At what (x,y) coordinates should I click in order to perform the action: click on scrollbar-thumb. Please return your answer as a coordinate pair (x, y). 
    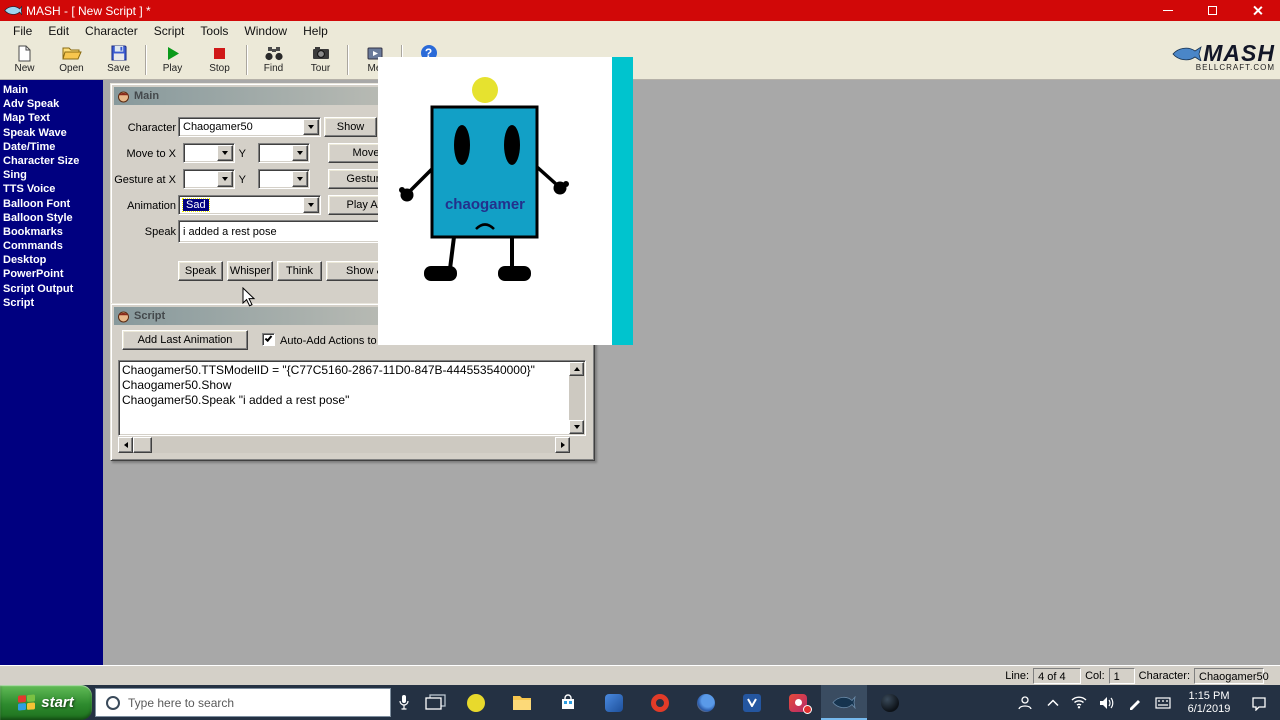
    Looking at the image, I should click on (142, 445).